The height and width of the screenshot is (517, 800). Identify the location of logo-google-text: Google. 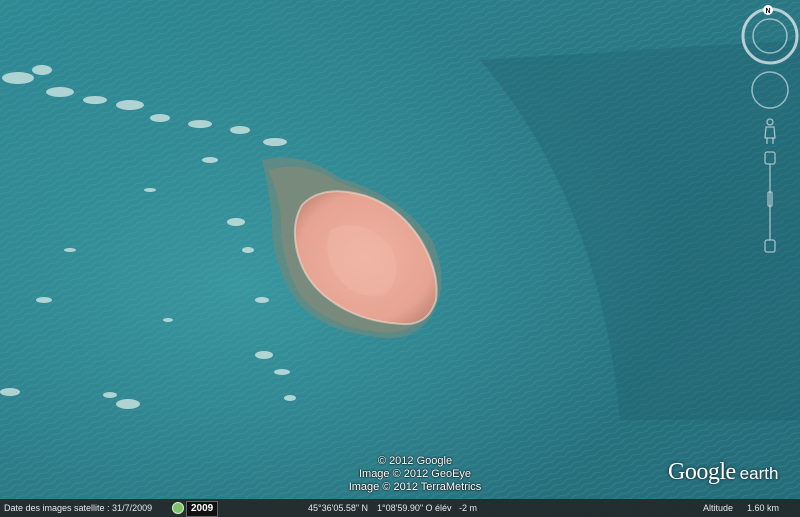
(702, 472).